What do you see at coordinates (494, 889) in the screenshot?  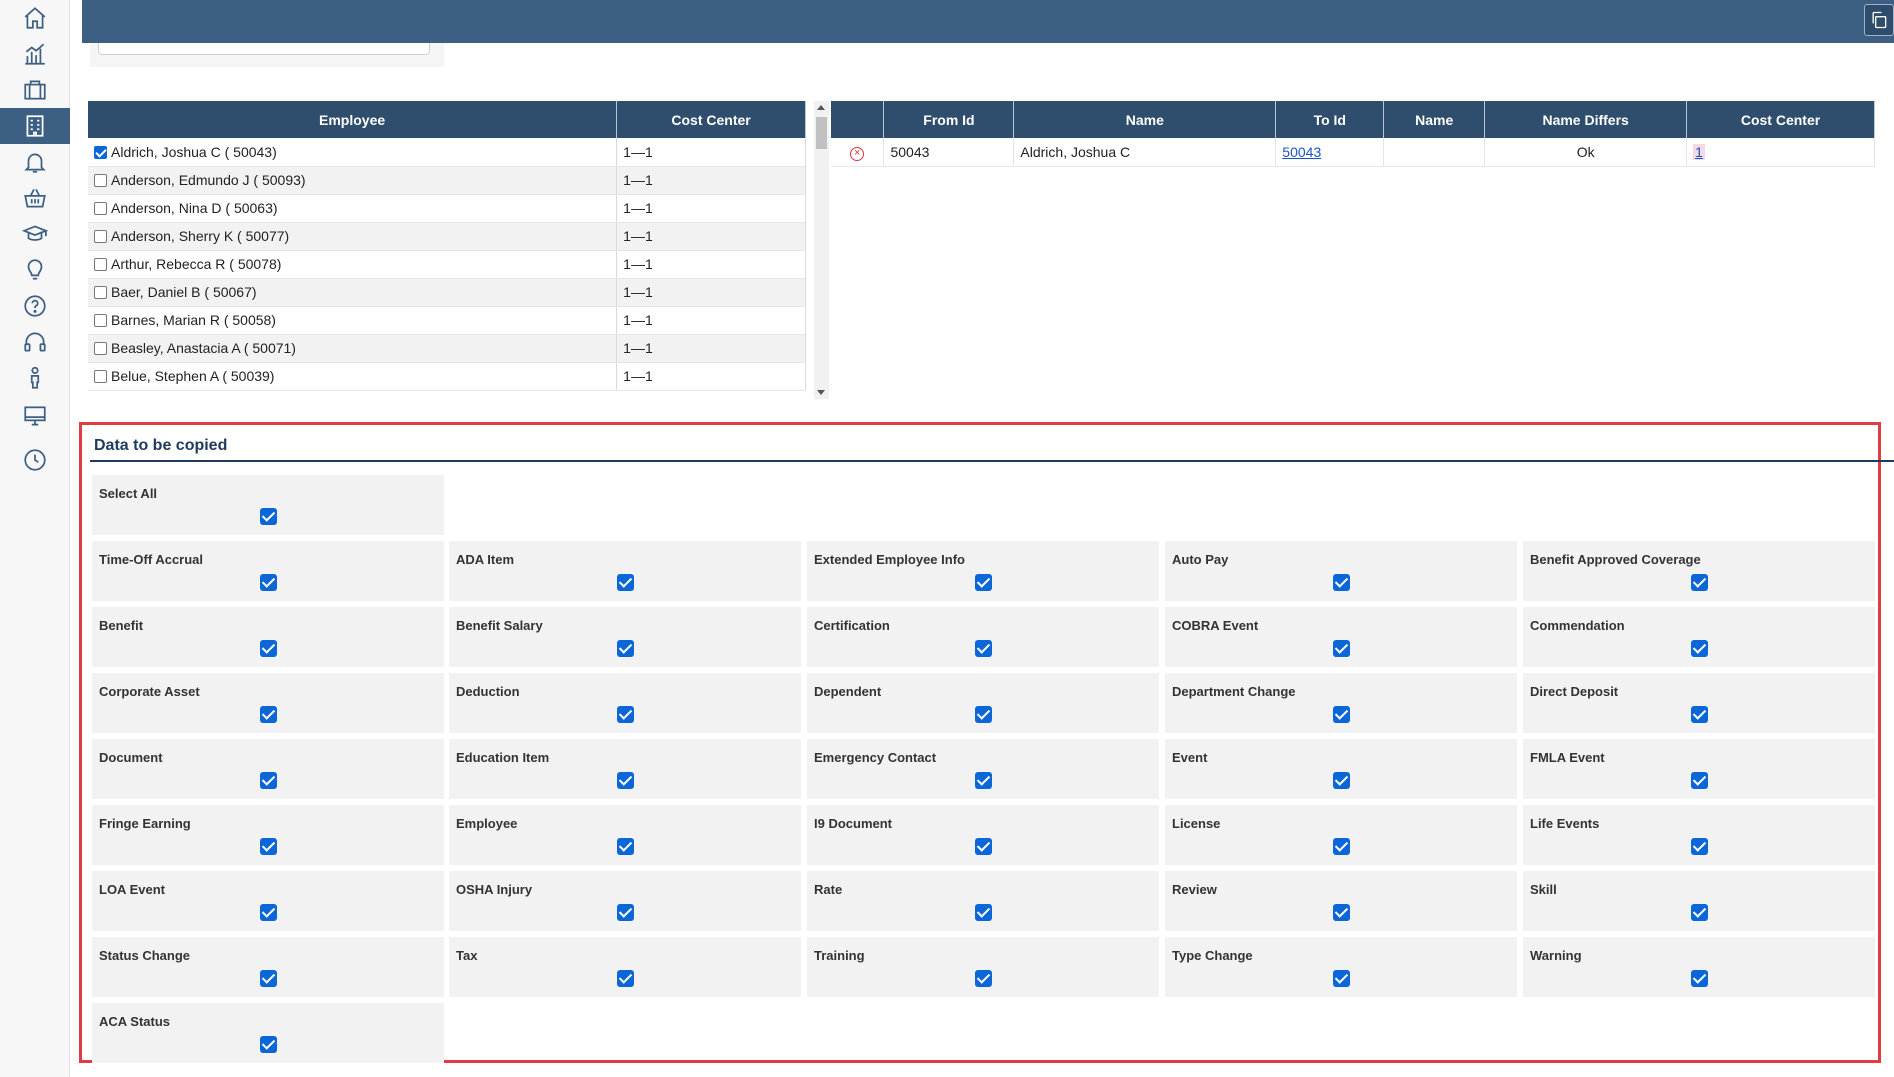 I see `option-label: OSHA Injury` at bounding box center [494, 889].